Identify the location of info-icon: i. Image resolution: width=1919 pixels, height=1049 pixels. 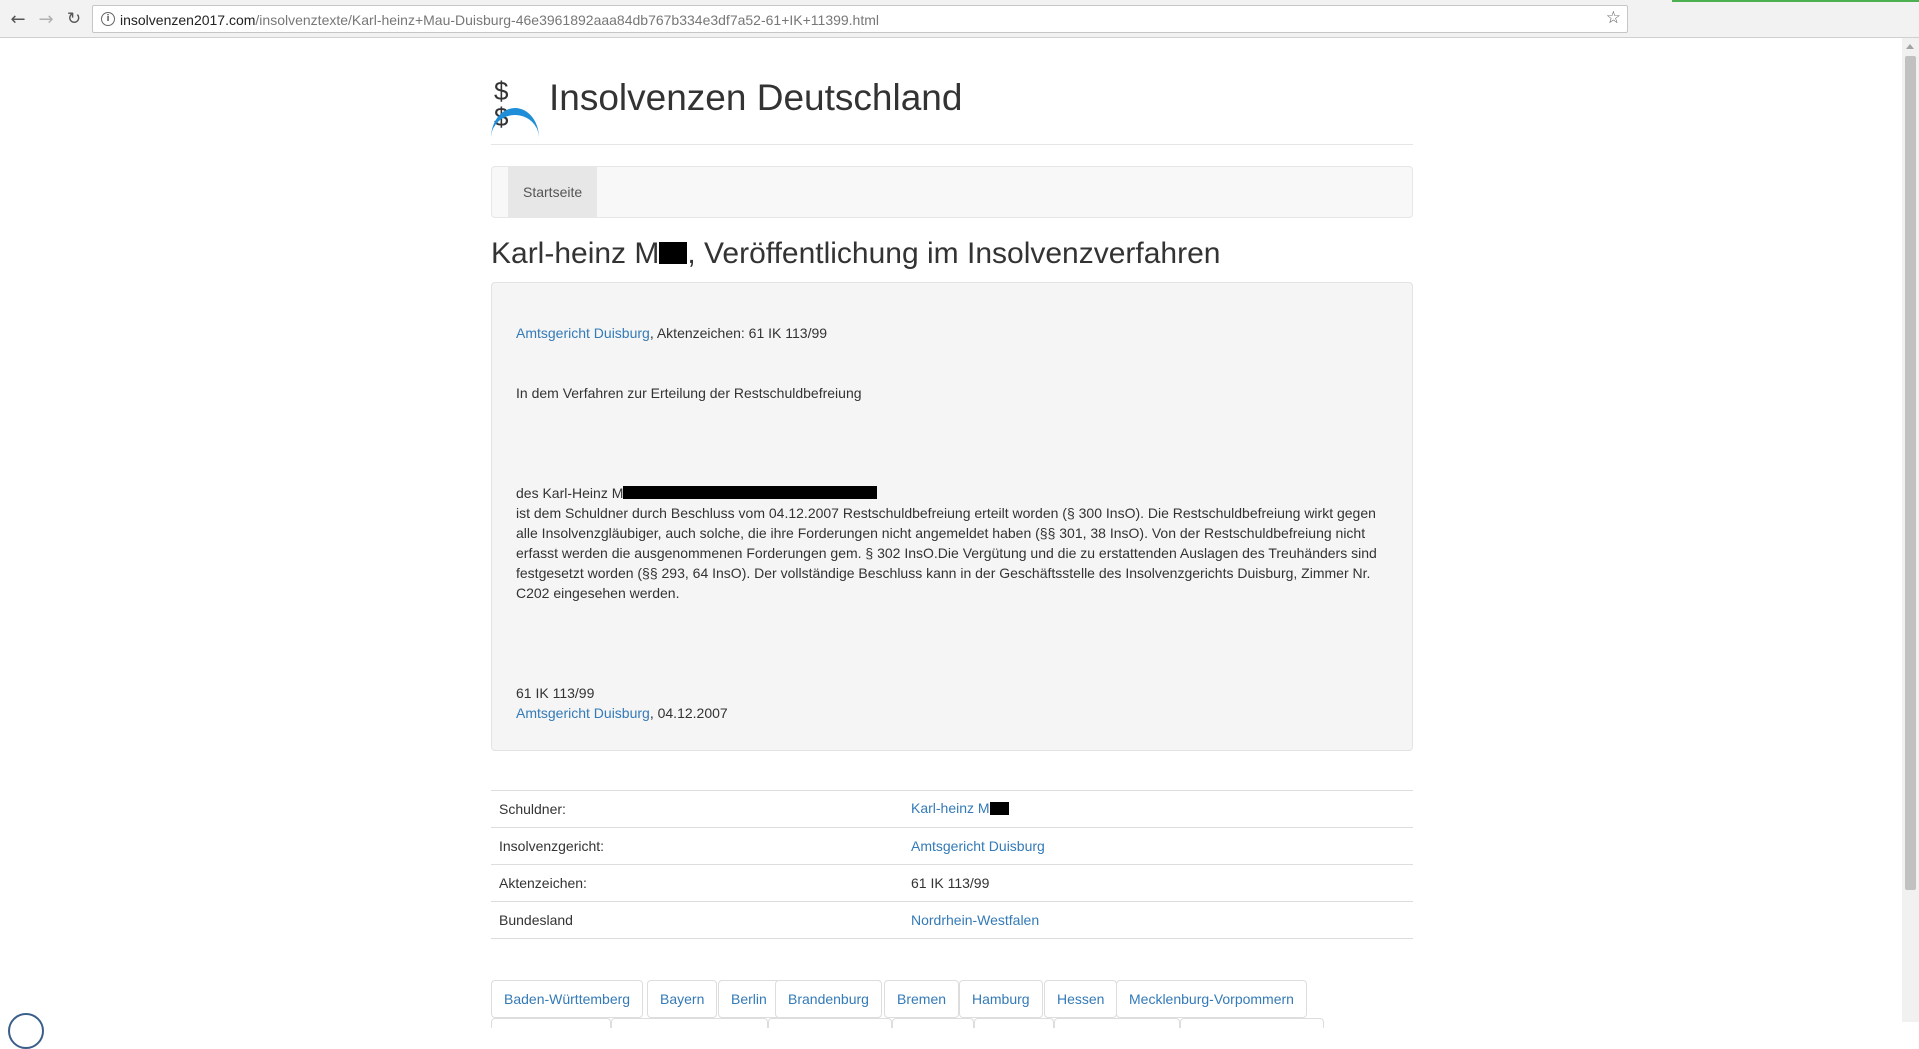
(108, 19).